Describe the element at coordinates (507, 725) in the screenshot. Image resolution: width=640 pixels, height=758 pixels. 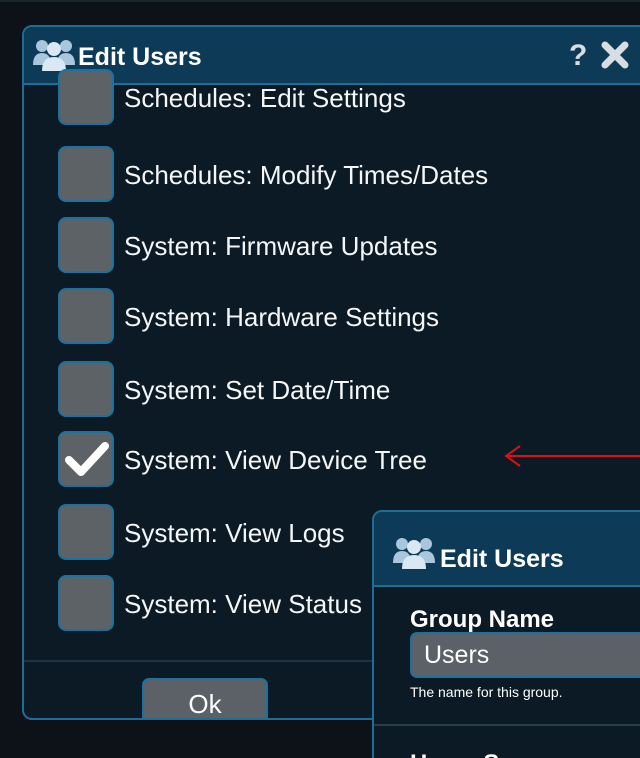
I see `section-divider` at that location.